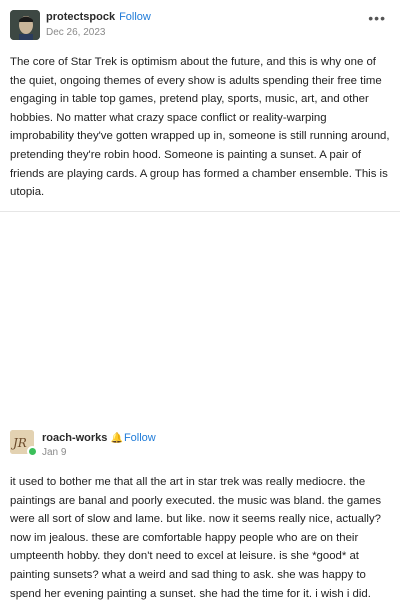 The height and width of the screenshot is (603, 400). I want to click on spock-avatar, so click(25, 25).